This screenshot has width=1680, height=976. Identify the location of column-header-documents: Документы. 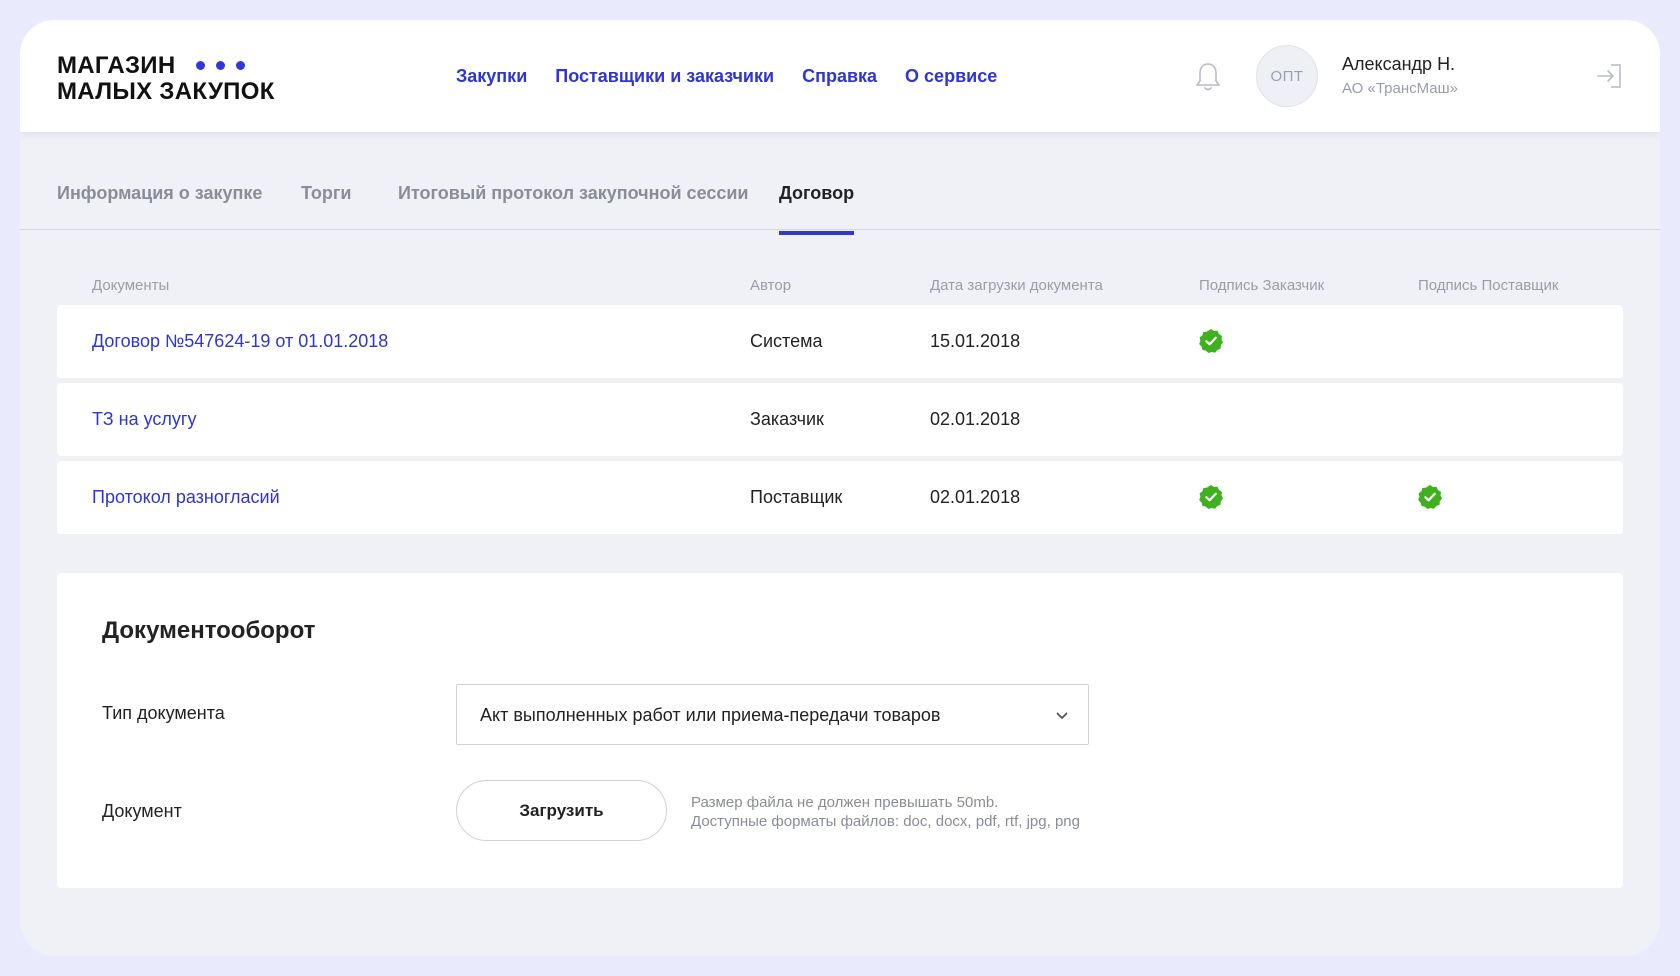
(131, 285).